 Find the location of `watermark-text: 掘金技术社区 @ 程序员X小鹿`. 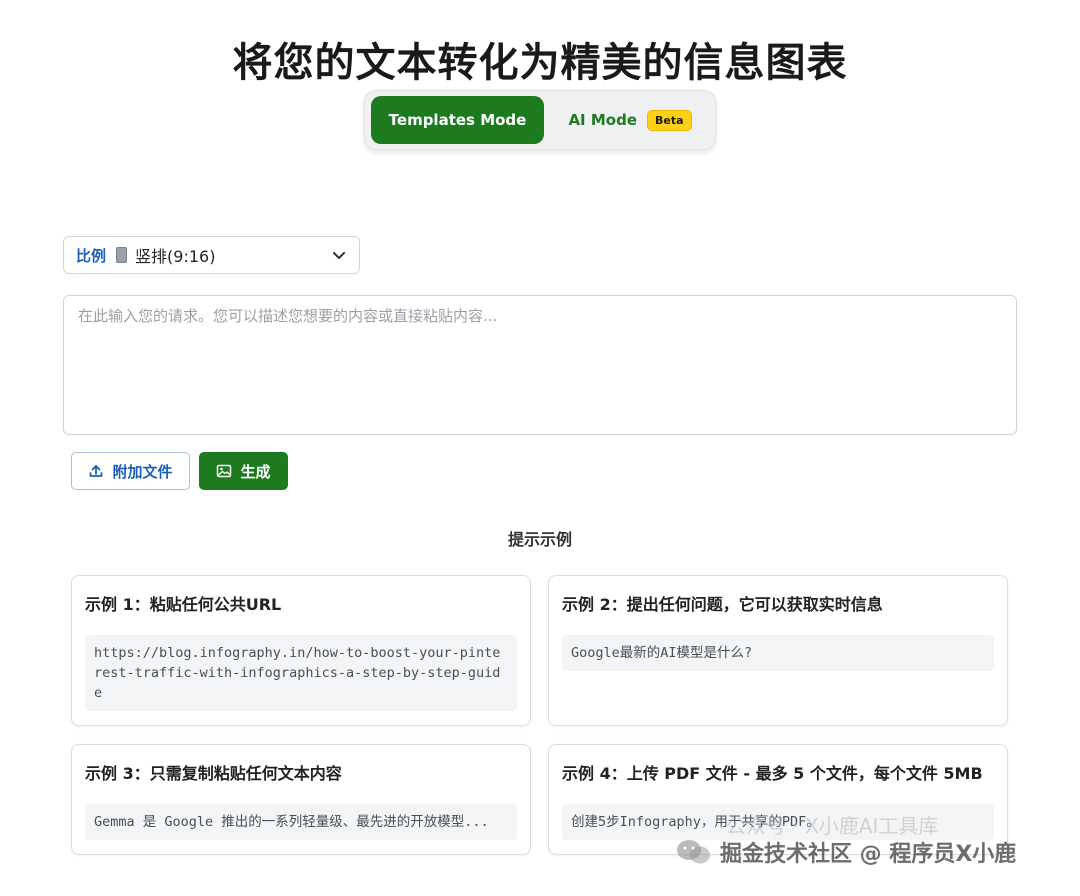

watermark-text: 掘金技术社区 @ 程序员X小鹿 is located at coordinates (868, 854).